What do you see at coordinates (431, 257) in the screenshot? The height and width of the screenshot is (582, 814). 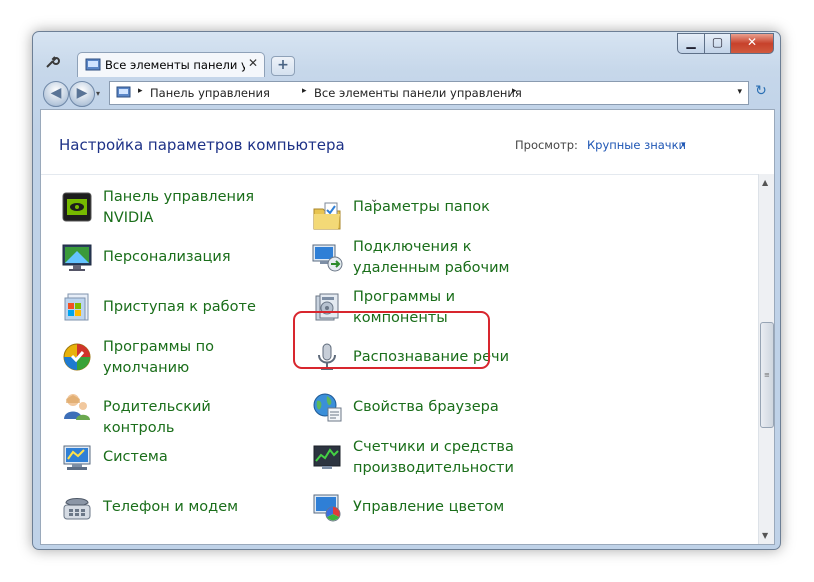 I see `item-label: Подключения к удаленным рабочим` at bounding box center [431, 257].